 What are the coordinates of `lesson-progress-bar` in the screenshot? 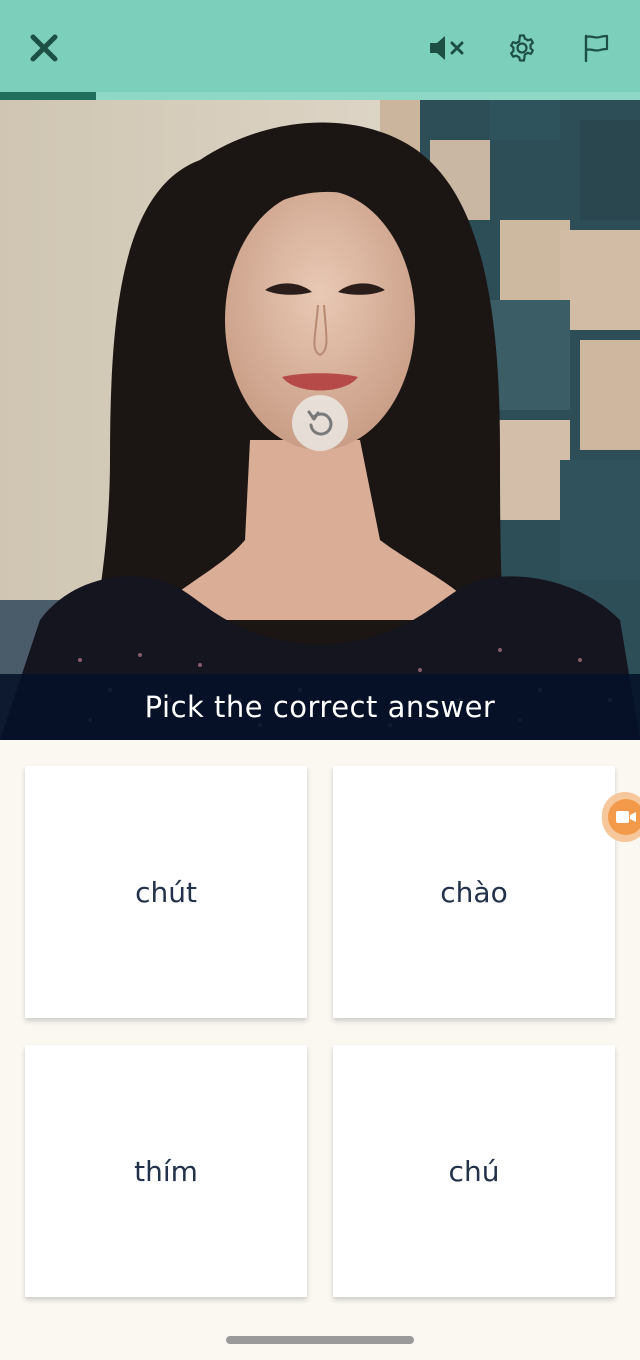 It's located at (320, 96).